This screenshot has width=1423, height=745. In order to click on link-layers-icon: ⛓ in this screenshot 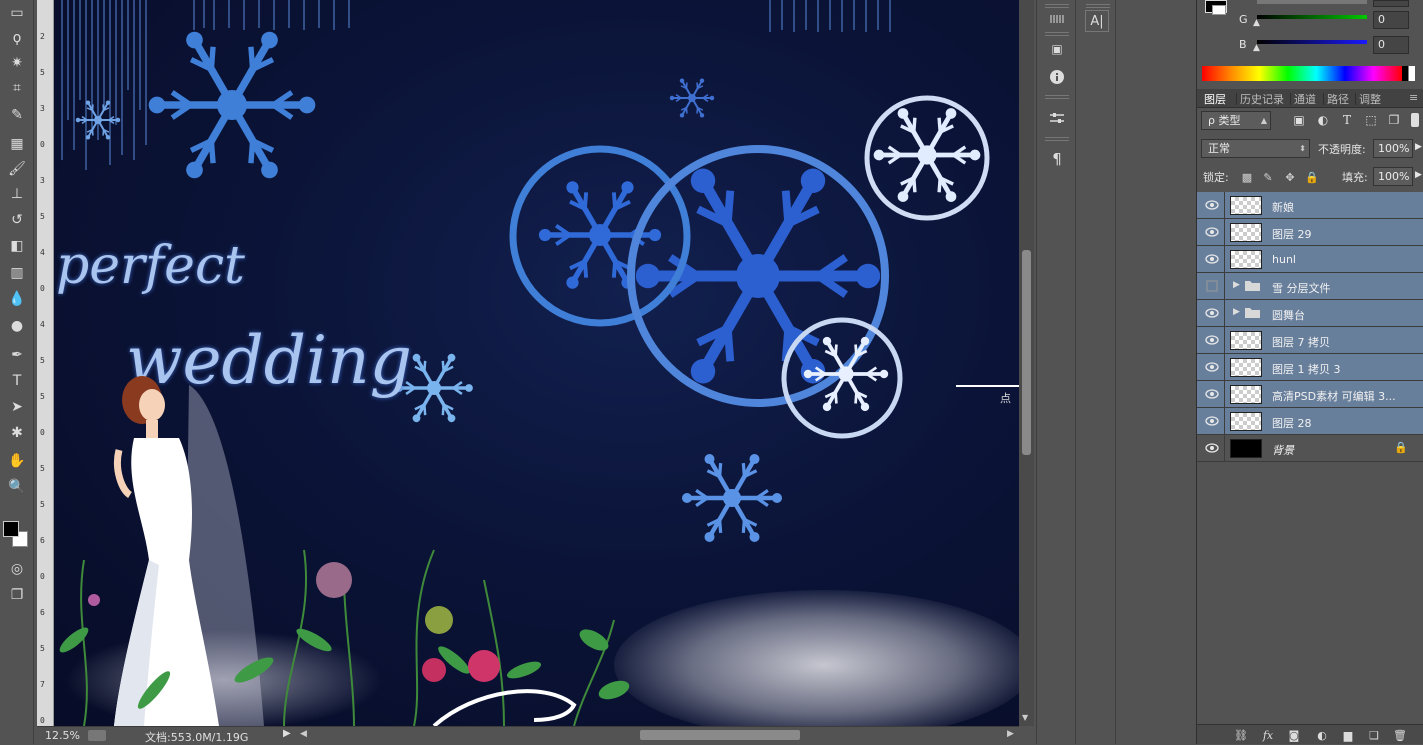, I will do `click(1241, 735)`.